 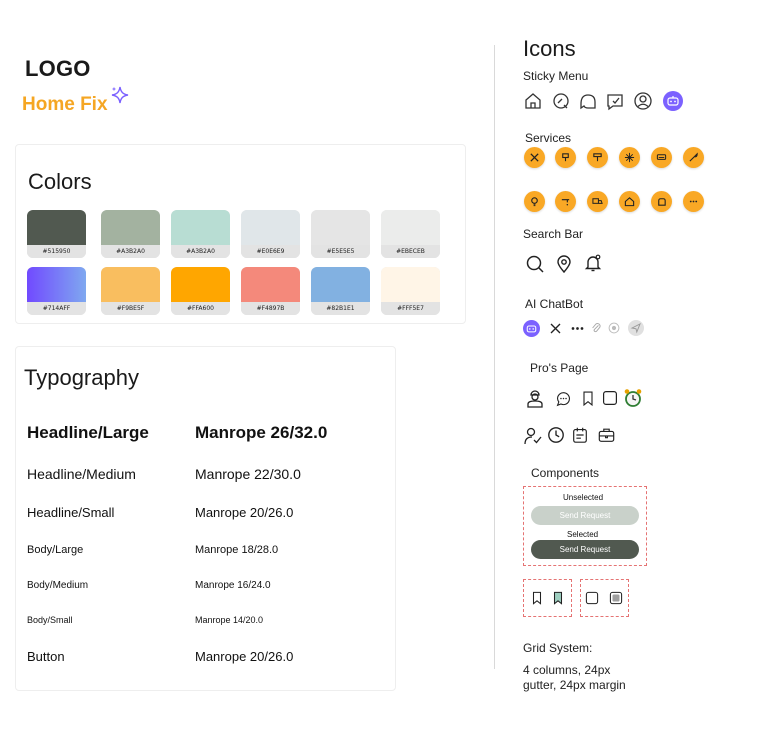 I want to click on color-swatch: #714AFF, so click(x=56, y=291).